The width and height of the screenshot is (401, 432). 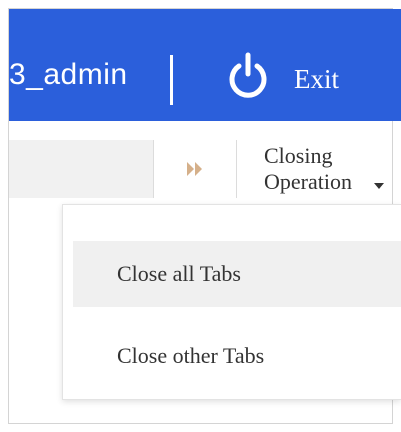 I want to click on username-label: 3_admin, so click(x=68, y=74).